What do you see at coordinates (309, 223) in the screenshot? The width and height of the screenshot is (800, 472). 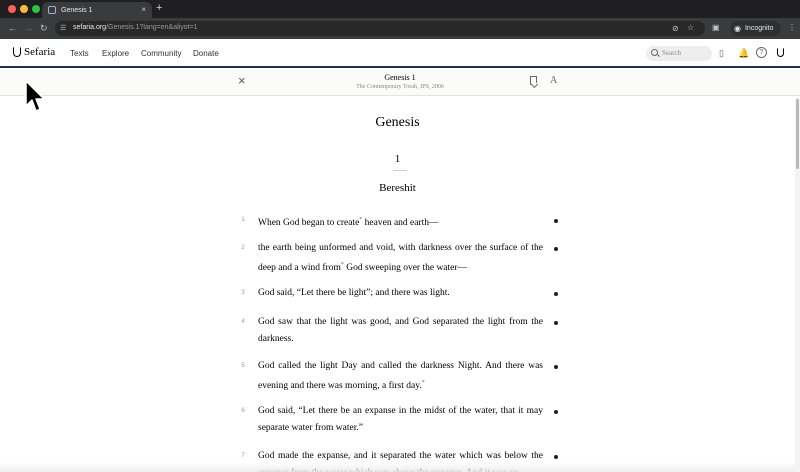 I see `verse-text-main: When God began to create` at bounding box center [309, 223].